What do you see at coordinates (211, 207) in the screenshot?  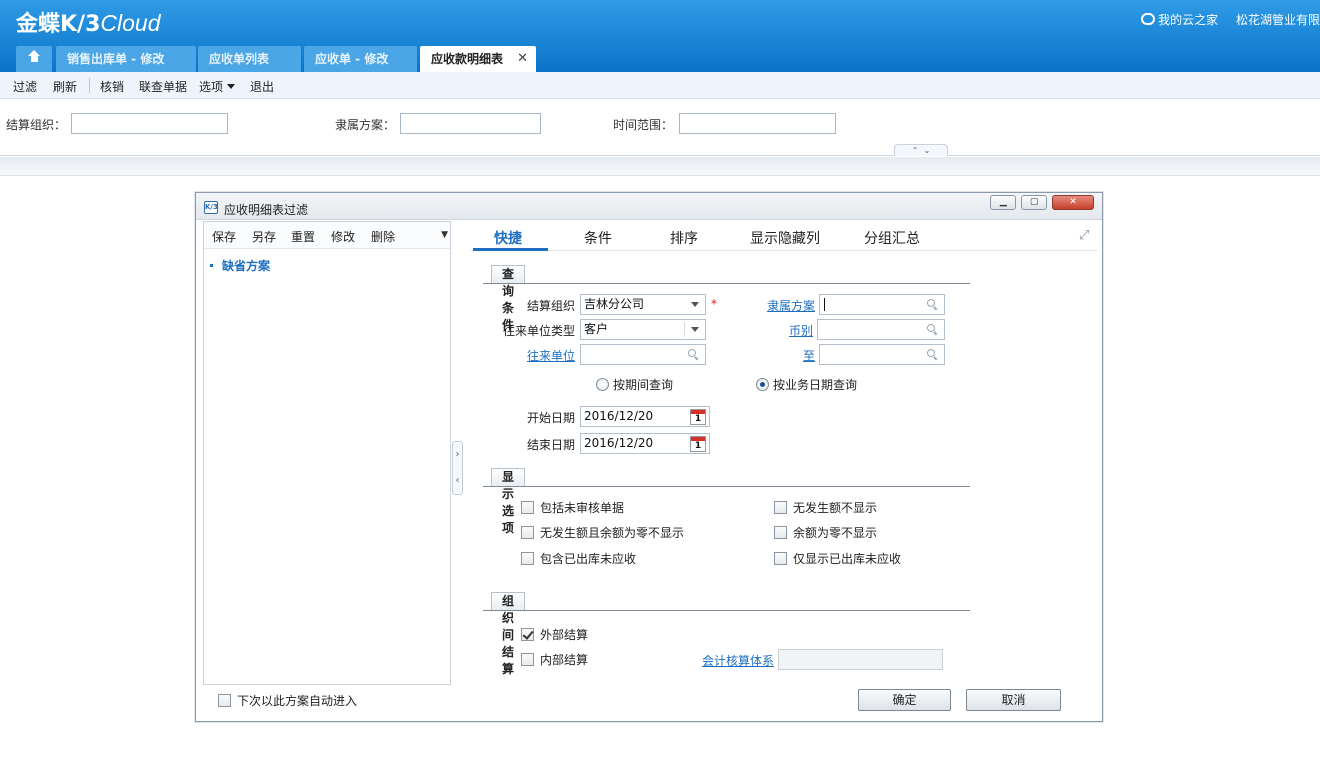 I see `k3-app-icon: K/3` at bounding box center [211, 207].